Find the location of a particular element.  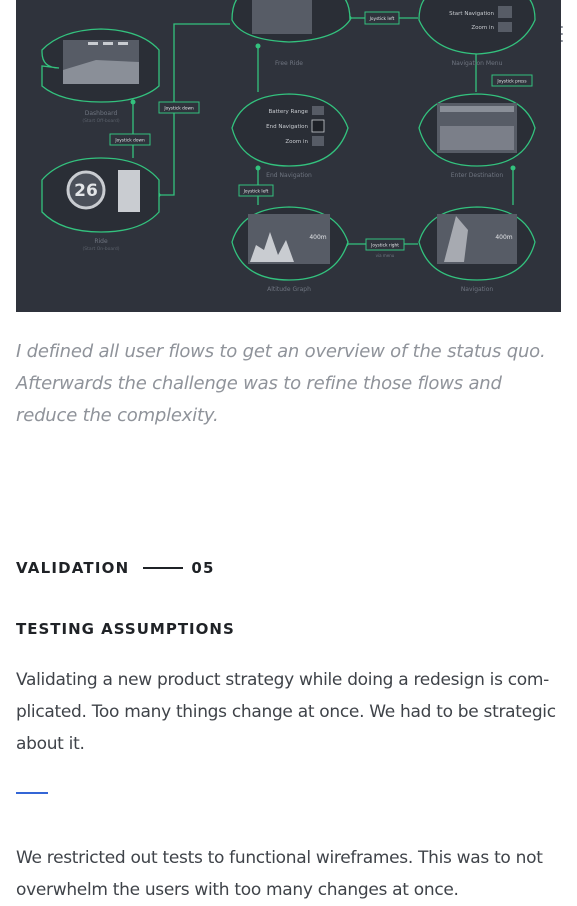

screen-ride: 26 Ride (Start On-board) is located at coordinates (100, 204).